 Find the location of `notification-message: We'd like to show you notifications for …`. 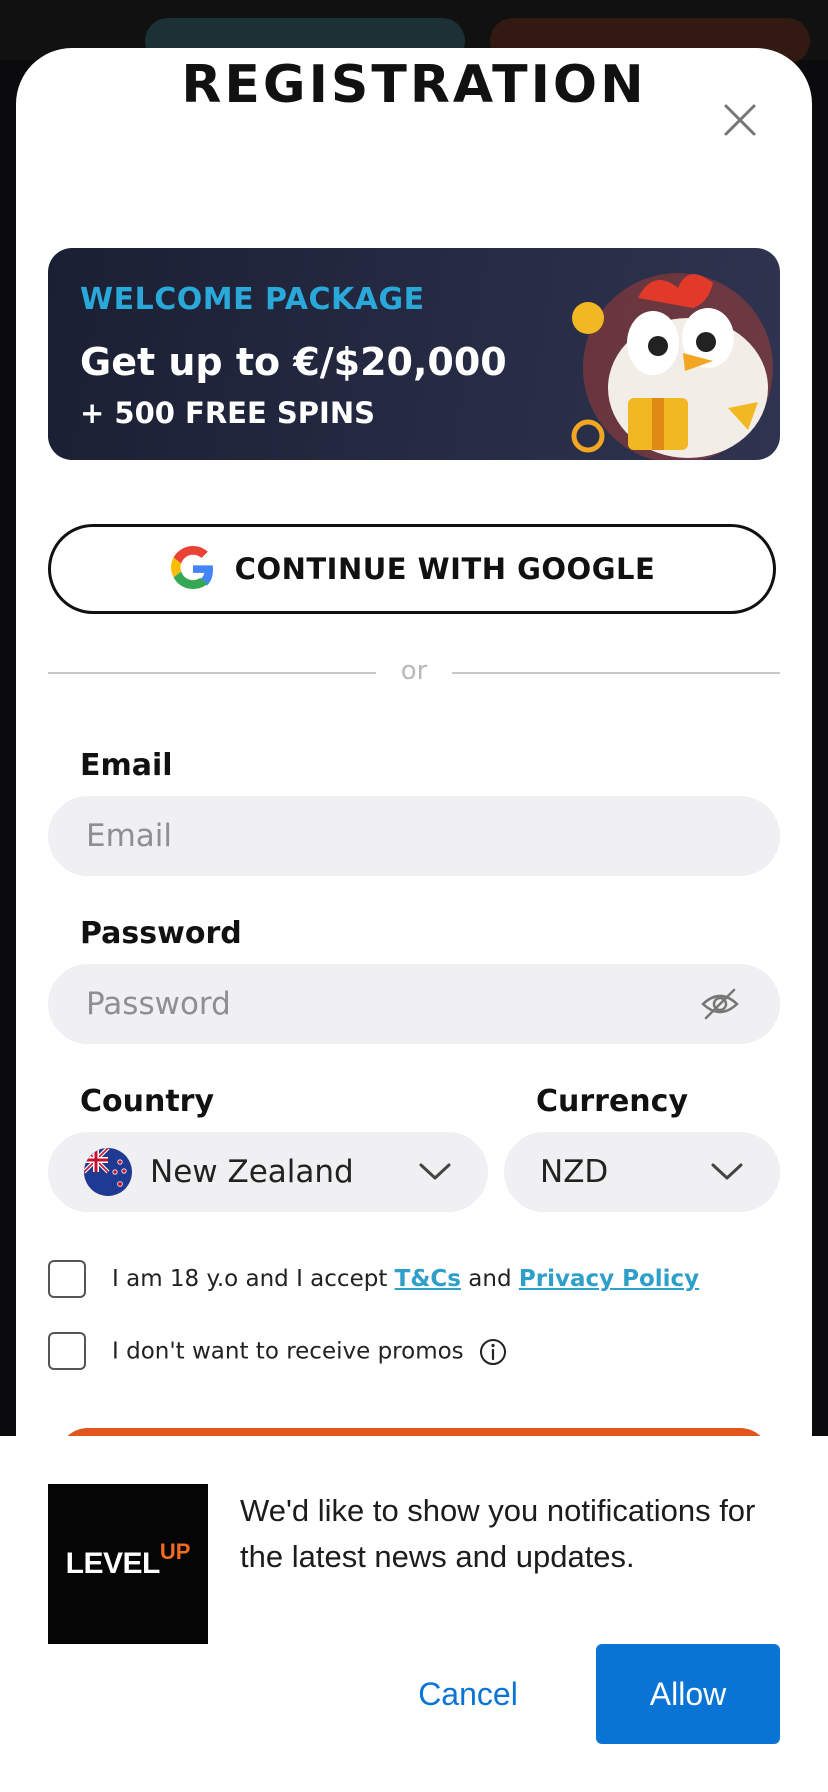

notification-message: We'd like to show you notifications for … is located at coordinates (498, 1533).